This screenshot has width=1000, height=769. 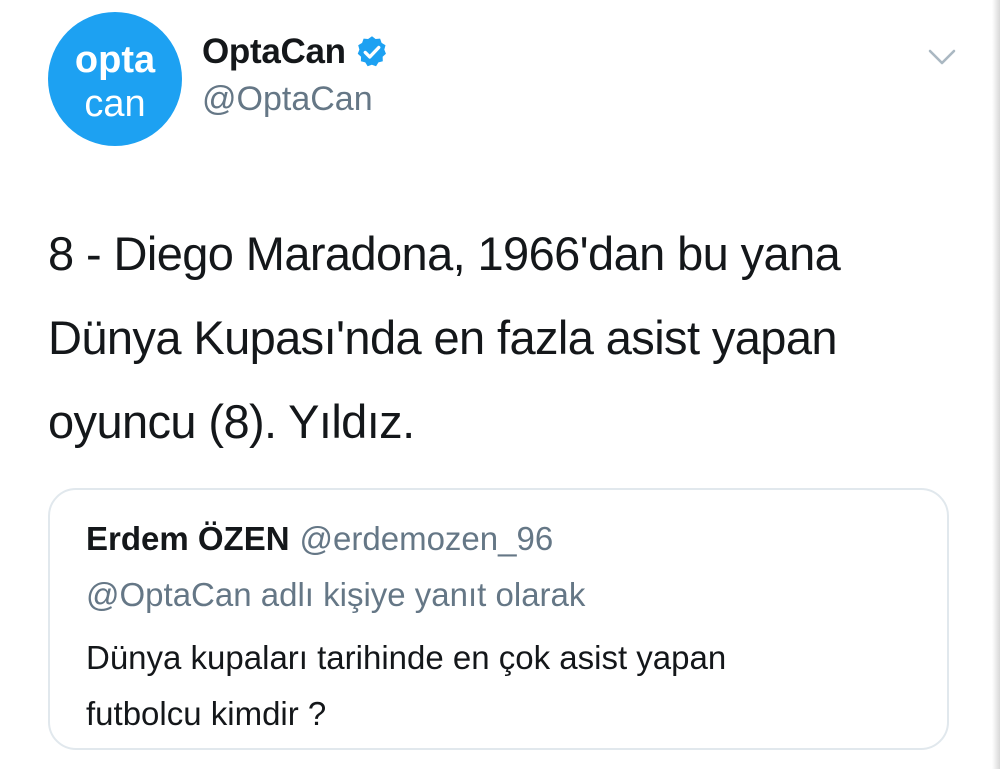 What do you see at coordinates (231, 421) in the screenshot?
I see `tweet-text-line: oyuncu (8). Yıldız.` at bounding box center [231, 421].